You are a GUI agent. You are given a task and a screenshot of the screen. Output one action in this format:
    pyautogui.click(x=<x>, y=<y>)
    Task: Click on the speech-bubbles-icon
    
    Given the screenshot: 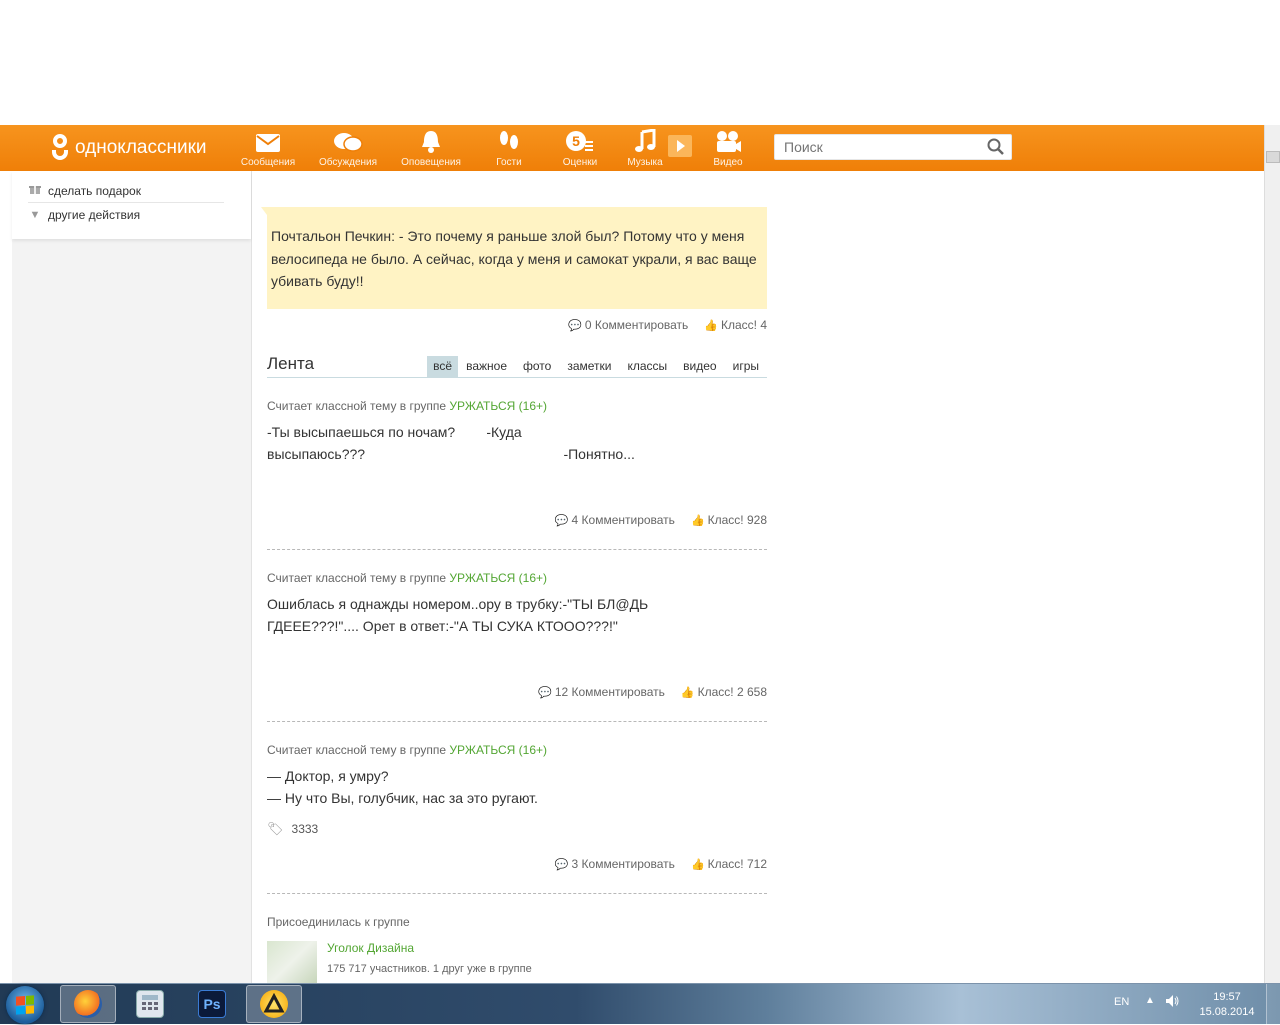 What is the action you would take?
    pyautogui.click(x=348, y=142)
    